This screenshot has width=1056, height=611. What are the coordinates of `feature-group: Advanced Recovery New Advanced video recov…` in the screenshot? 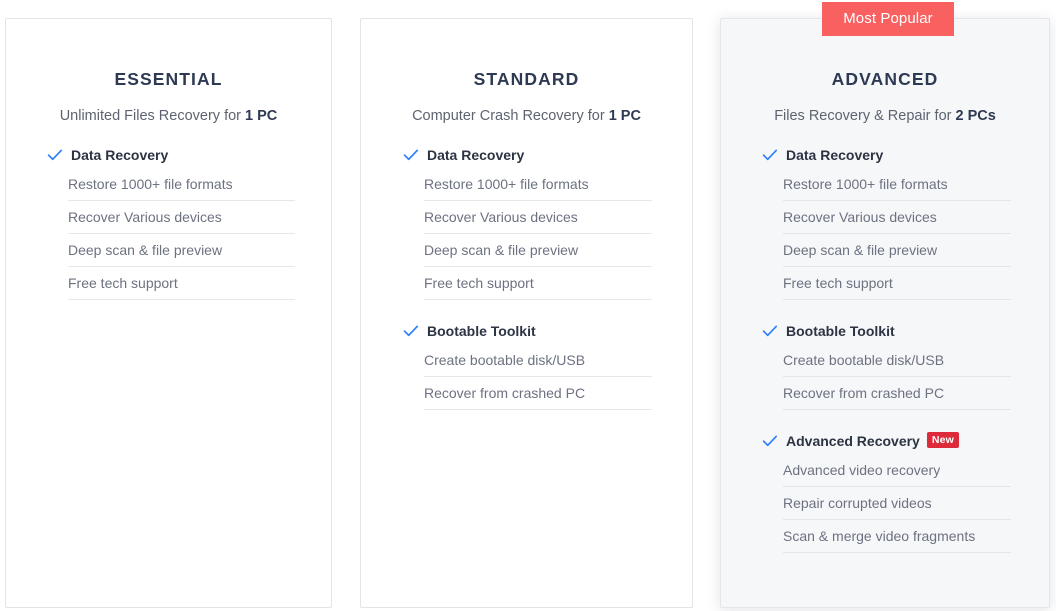 It's located at (885, 490).